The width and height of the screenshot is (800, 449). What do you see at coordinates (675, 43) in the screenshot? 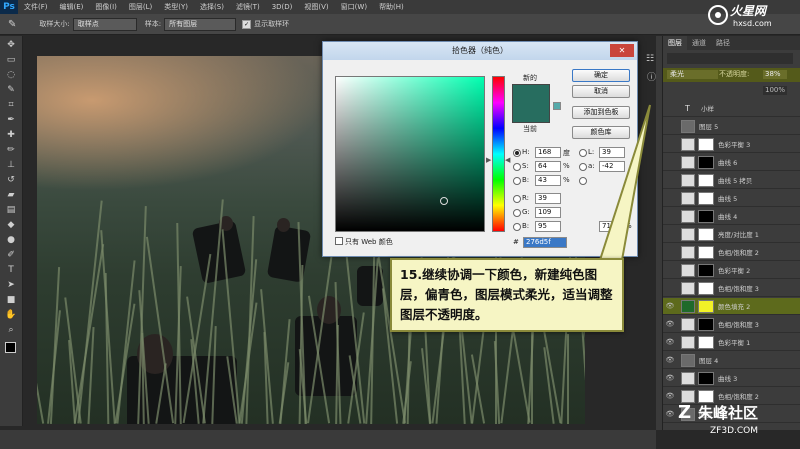
I see `layers-tab: 图层` at bounding box center [675, 43].